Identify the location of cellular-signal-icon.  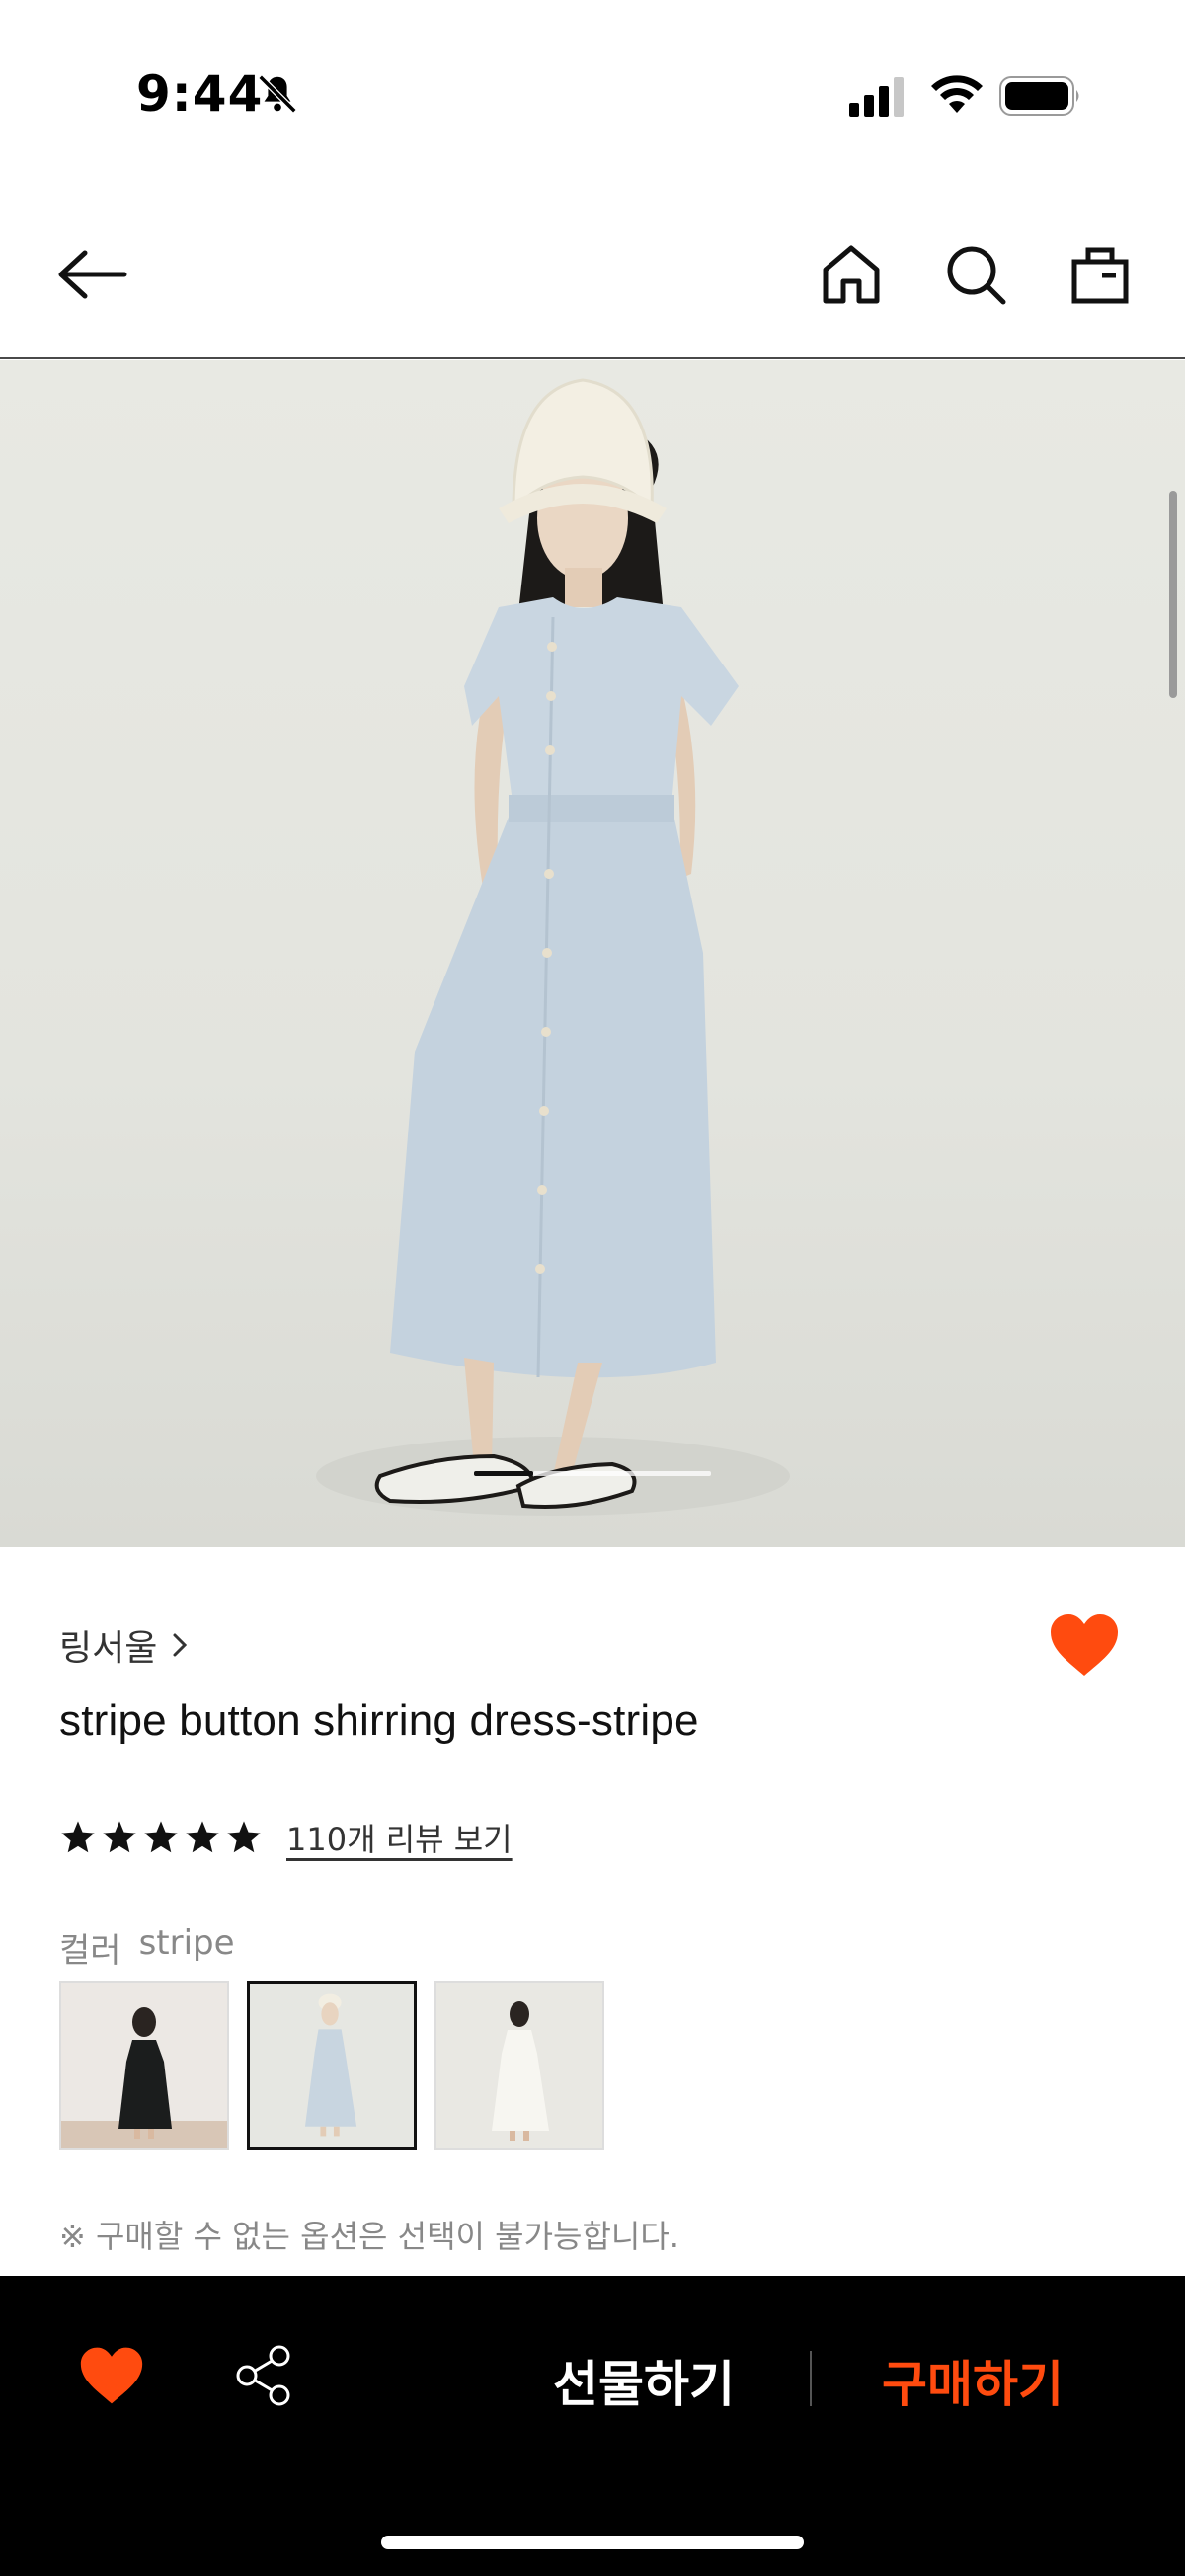
(877, 97).